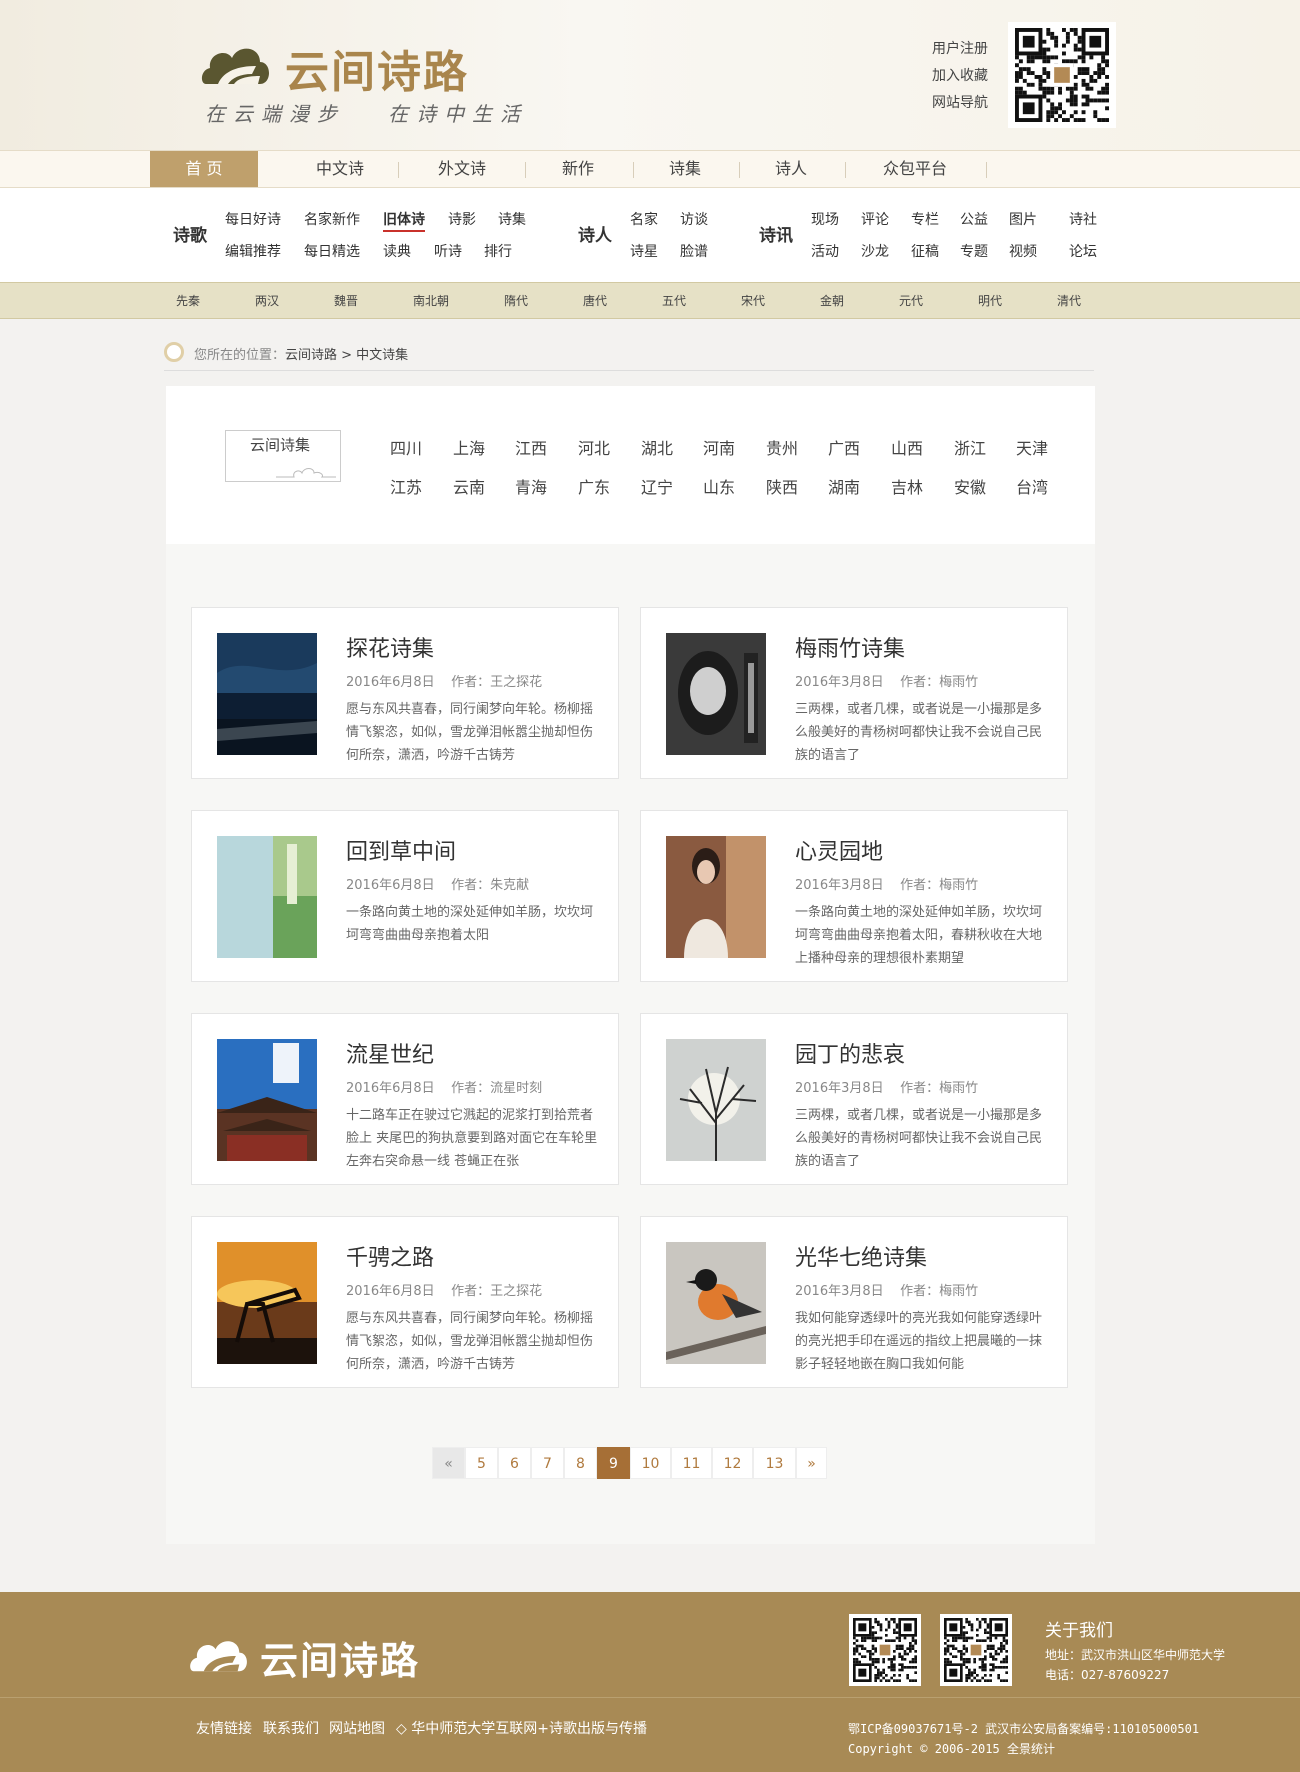  What do you see at coordinates (390, 1256) in the screenshot?
I see `collection-title: 千骋之路` at bounding box center [390, 1256].